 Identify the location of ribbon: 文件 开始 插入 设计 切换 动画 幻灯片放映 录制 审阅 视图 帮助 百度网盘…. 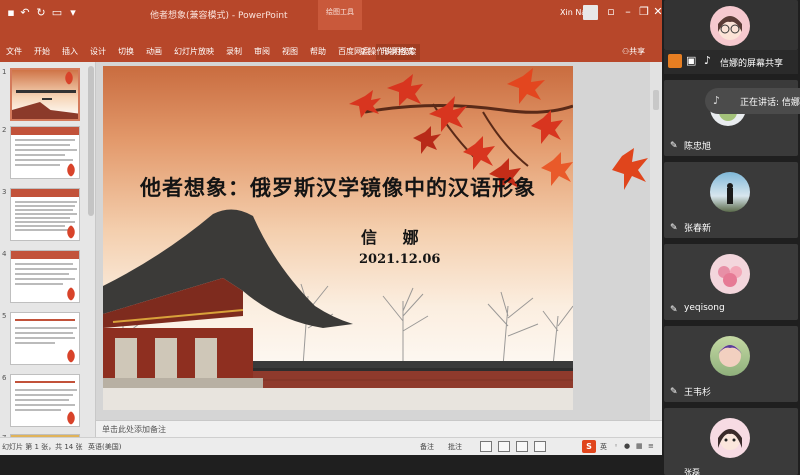
(331, 46).